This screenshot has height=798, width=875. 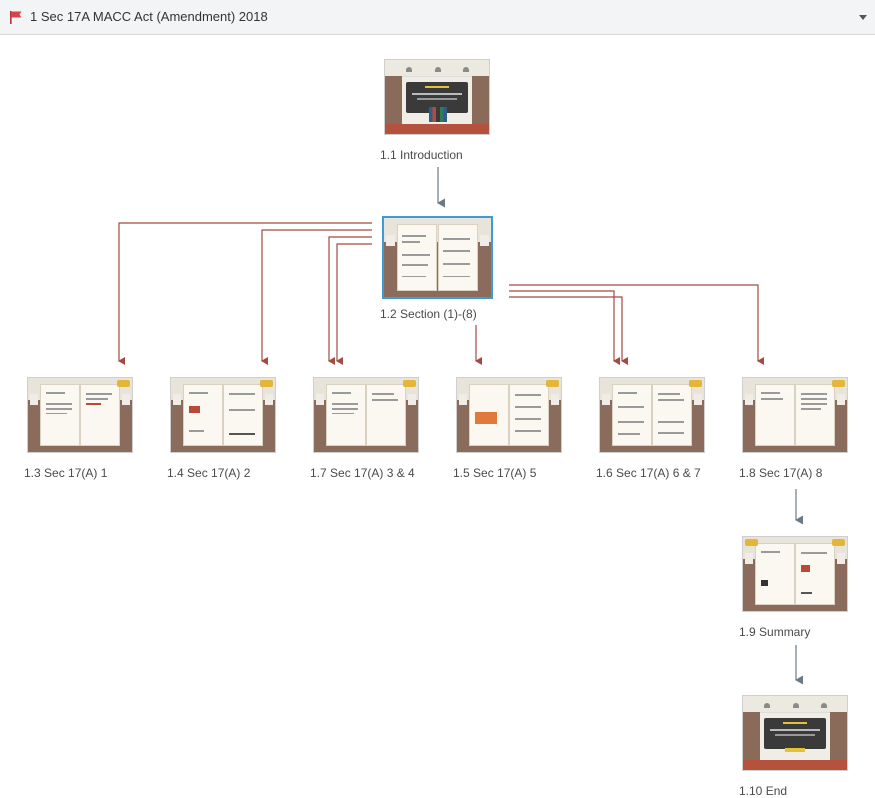 What do you see at coordinates (16, 17) in the screenshot?
I see `flag-icon` at bounding box center [16, 17].